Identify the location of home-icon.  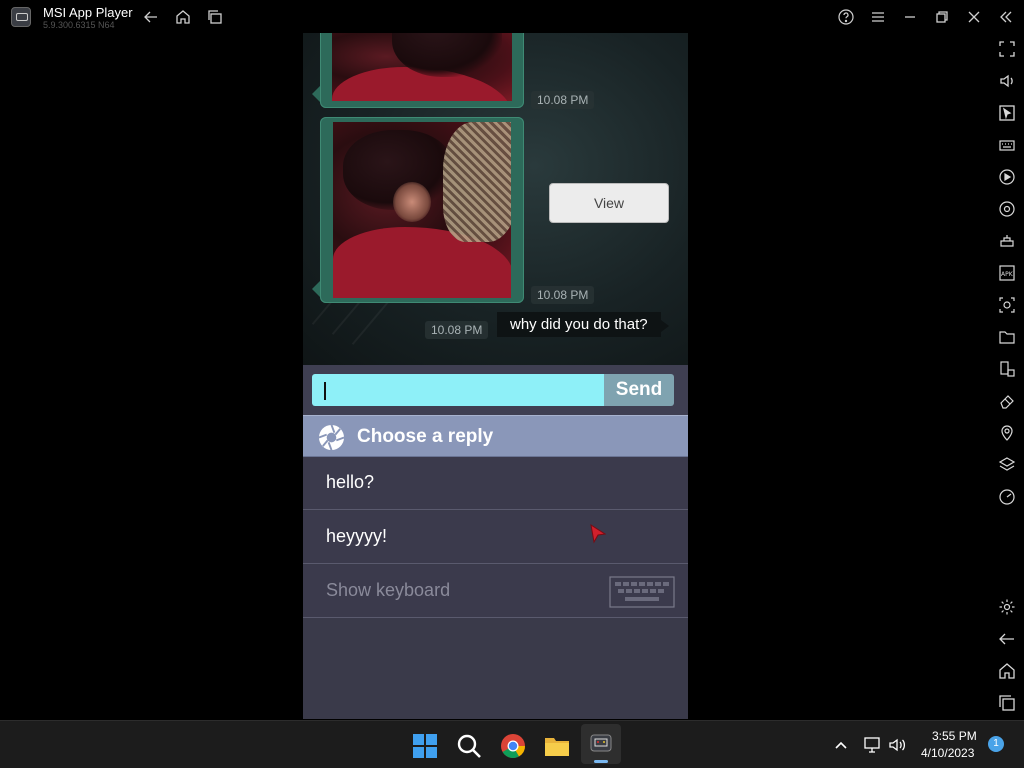
(183, 17).